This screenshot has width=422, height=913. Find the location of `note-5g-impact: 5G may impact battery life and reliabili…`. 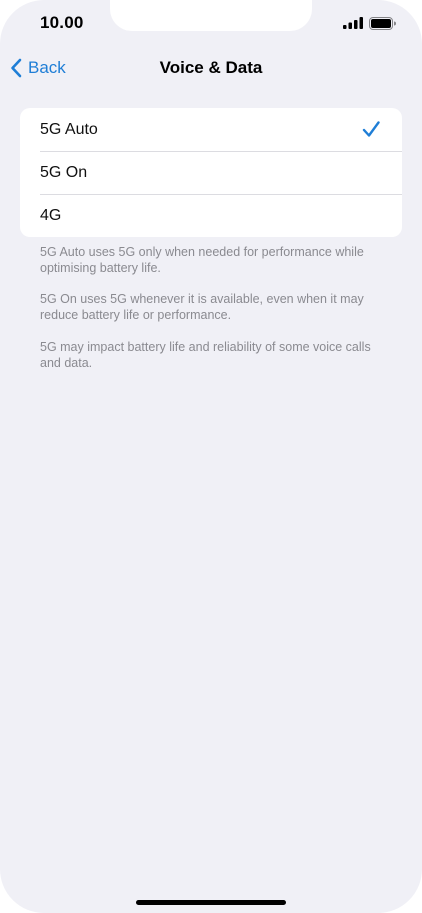

note-5g-impact: 5G may impact battery life and reliabili… is located at coordinates (205, 355).